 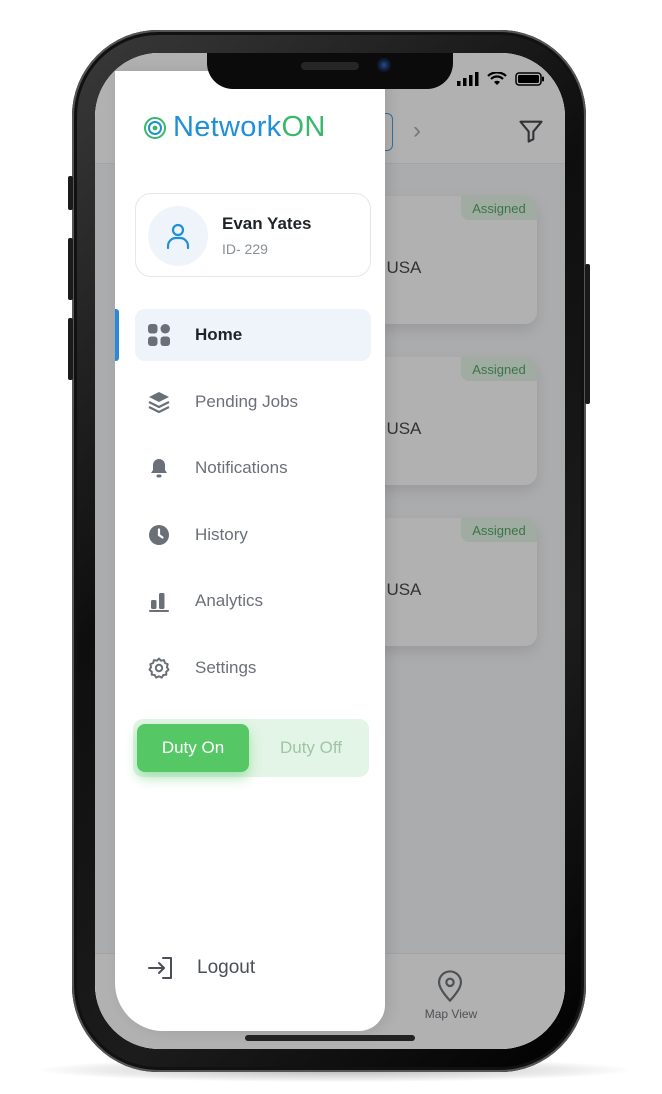 I want to click on power-button, so click(x=587, y=334).